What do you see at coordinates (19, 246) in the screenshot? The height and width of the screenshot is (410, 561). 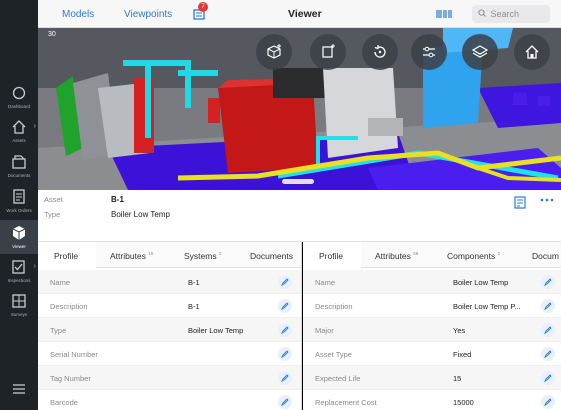 I see `sidebar-item-label: Viewer` at bounding box center [19, 246].